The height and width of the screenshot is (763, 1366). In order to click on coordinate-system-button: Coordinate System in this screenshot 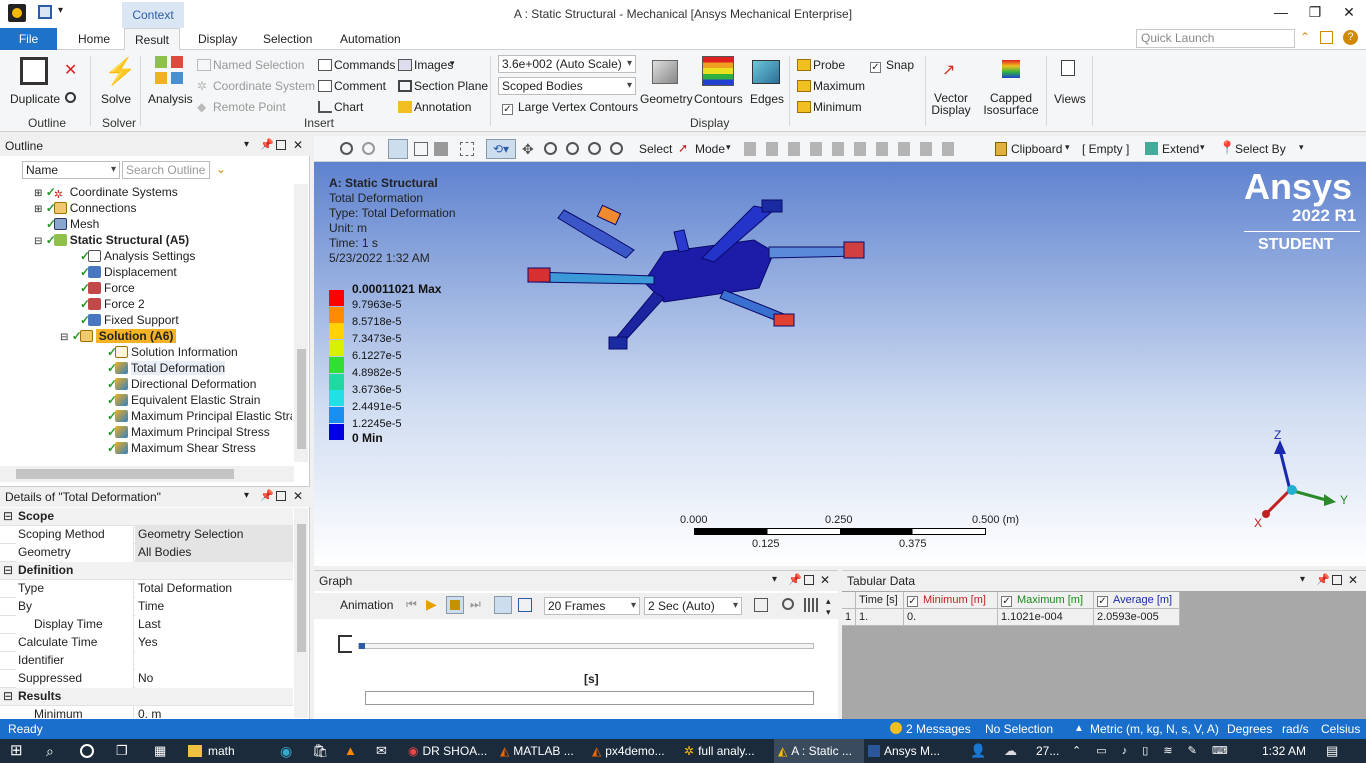, I will do `click(264, 86)`.